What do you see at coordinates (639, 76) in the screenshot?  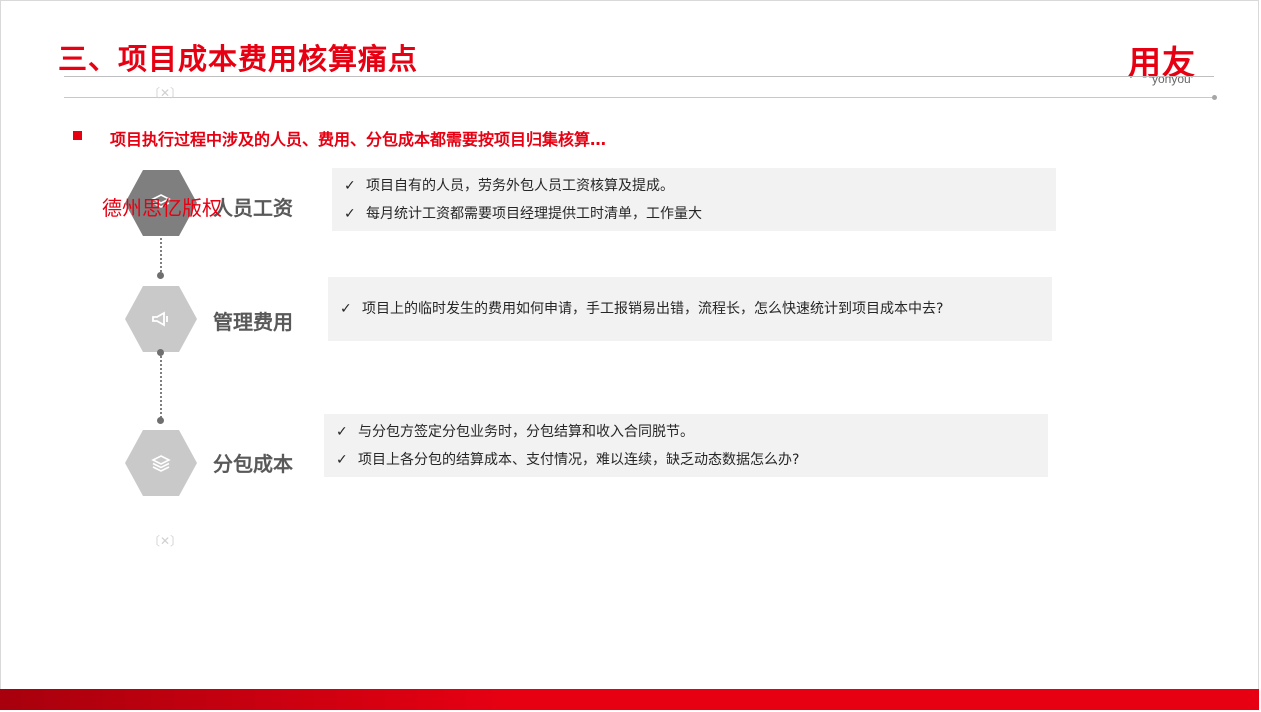 I see `title-rule` at bounding box center [639, 76].